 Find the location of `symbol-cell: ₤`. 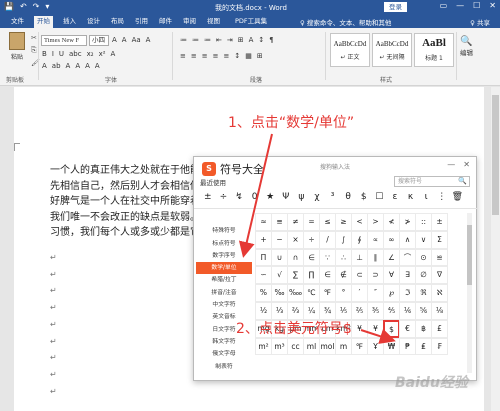

symbol-cell: ₤ is located at coordinates (423, 346).